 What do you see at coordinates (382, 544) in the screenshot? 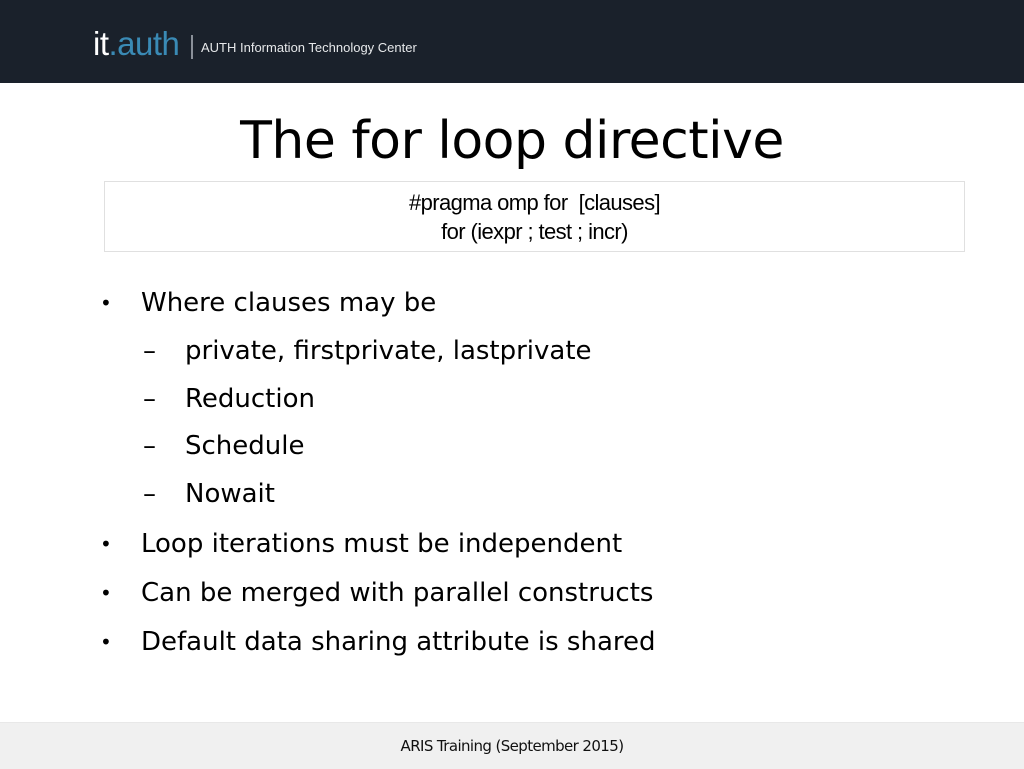
I see `bullet-text: Loop iterations must be independent` at bounding box center [382, 544].